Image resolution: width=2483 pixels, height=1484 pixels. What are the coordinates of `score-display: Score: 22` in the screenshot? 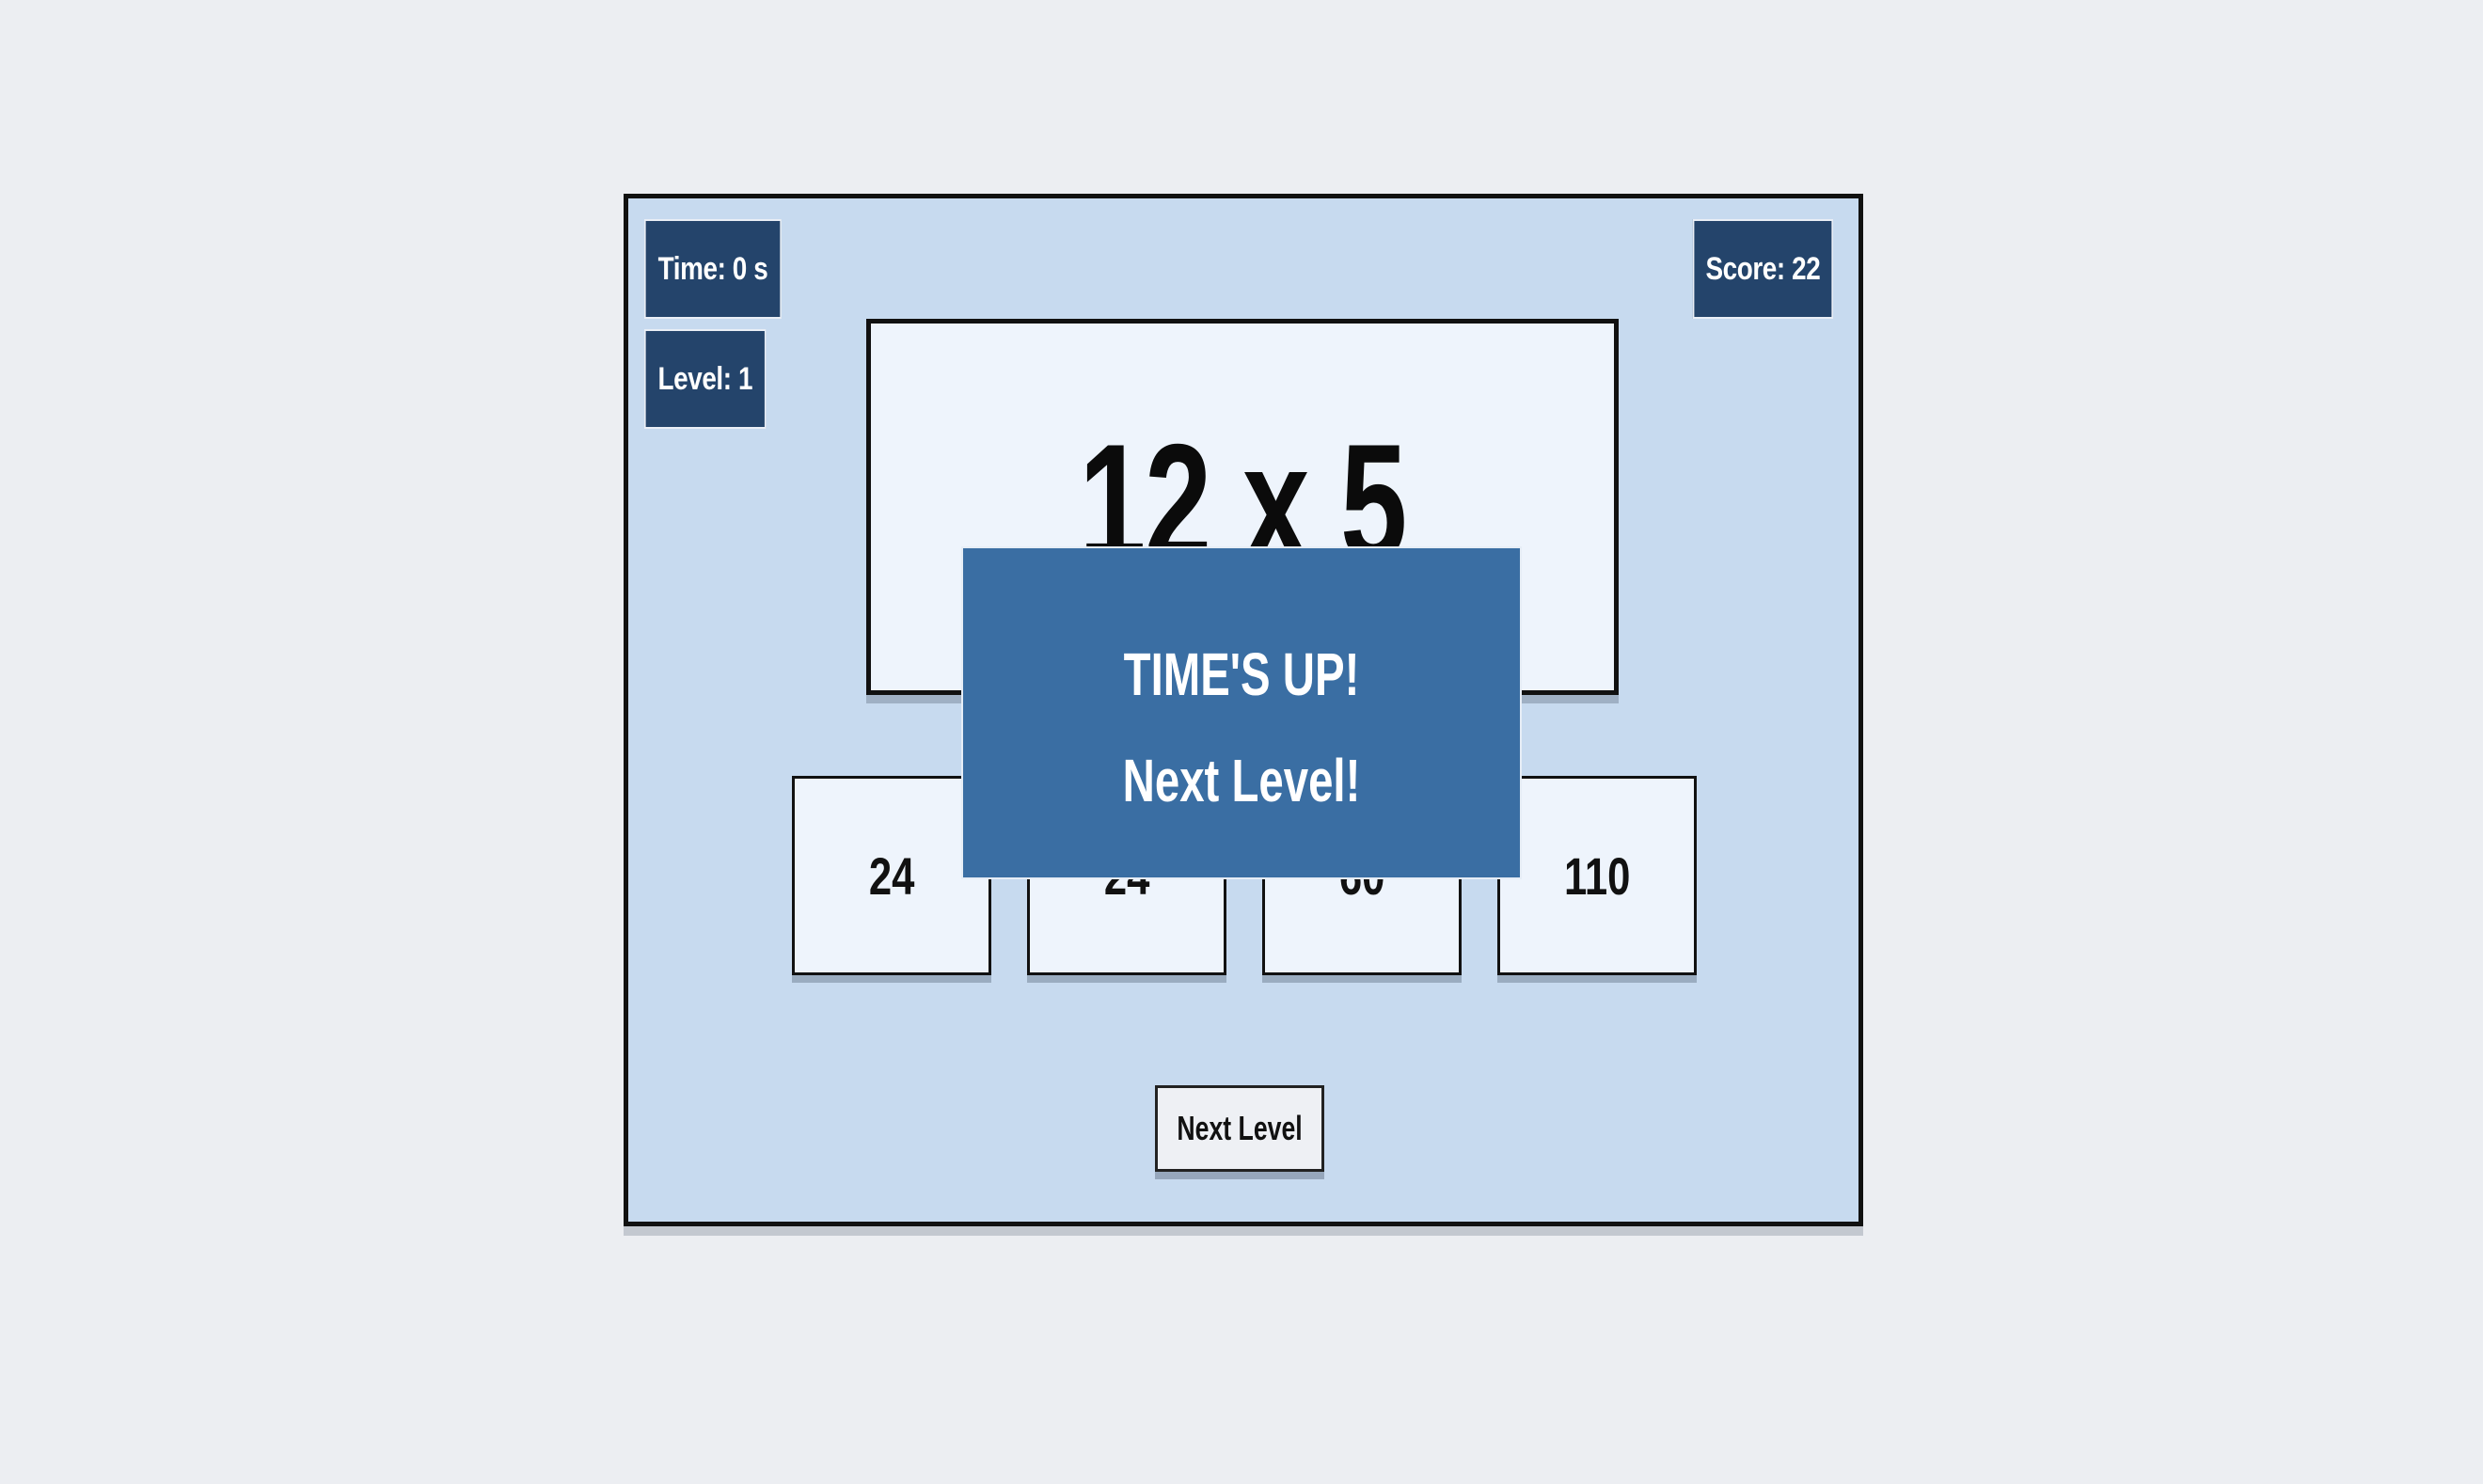 It's located at (1762, 269).